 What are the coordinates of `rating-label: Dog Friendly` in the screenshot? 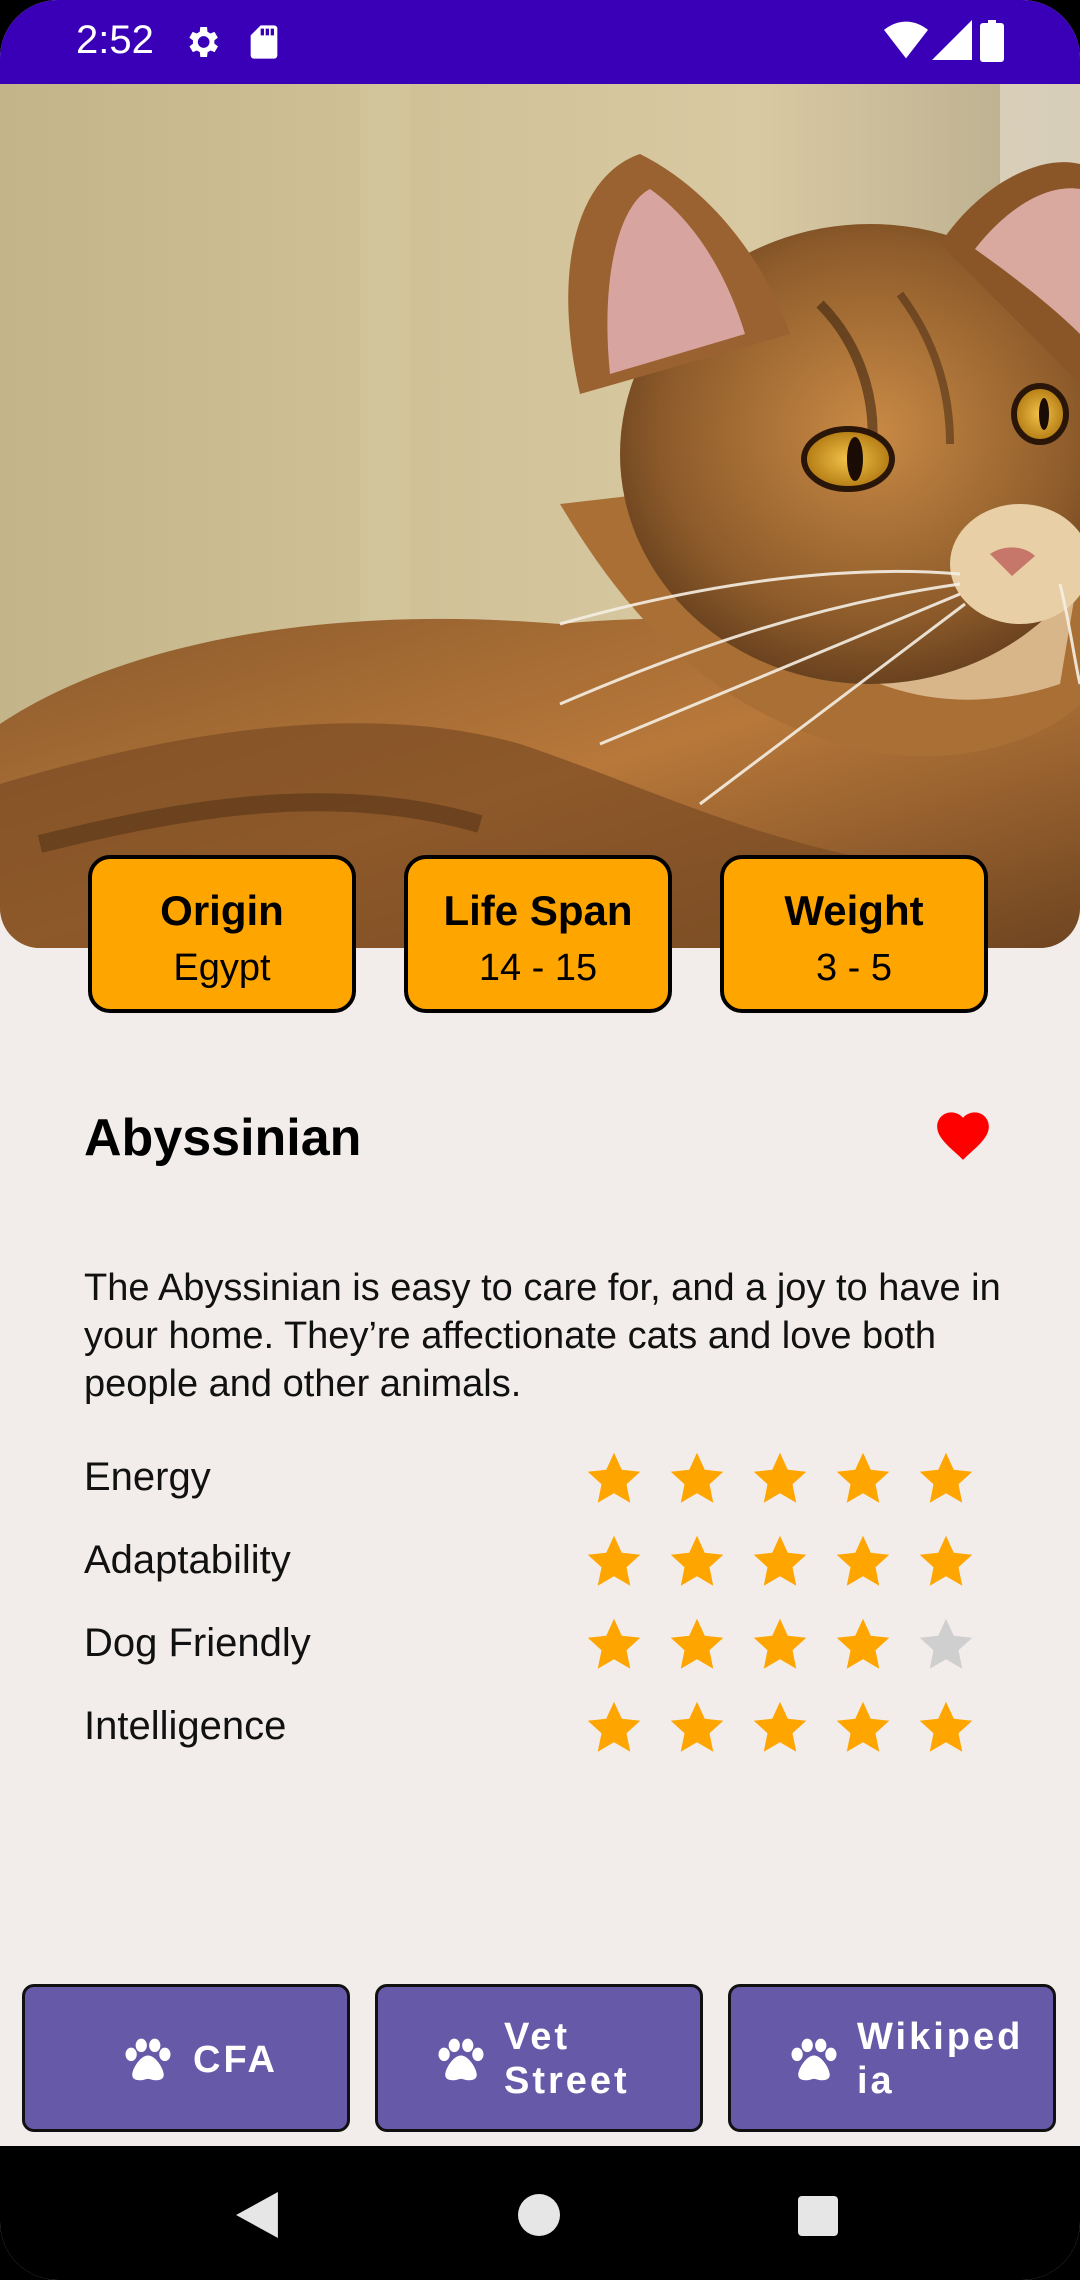 It's located at (197, 1643).